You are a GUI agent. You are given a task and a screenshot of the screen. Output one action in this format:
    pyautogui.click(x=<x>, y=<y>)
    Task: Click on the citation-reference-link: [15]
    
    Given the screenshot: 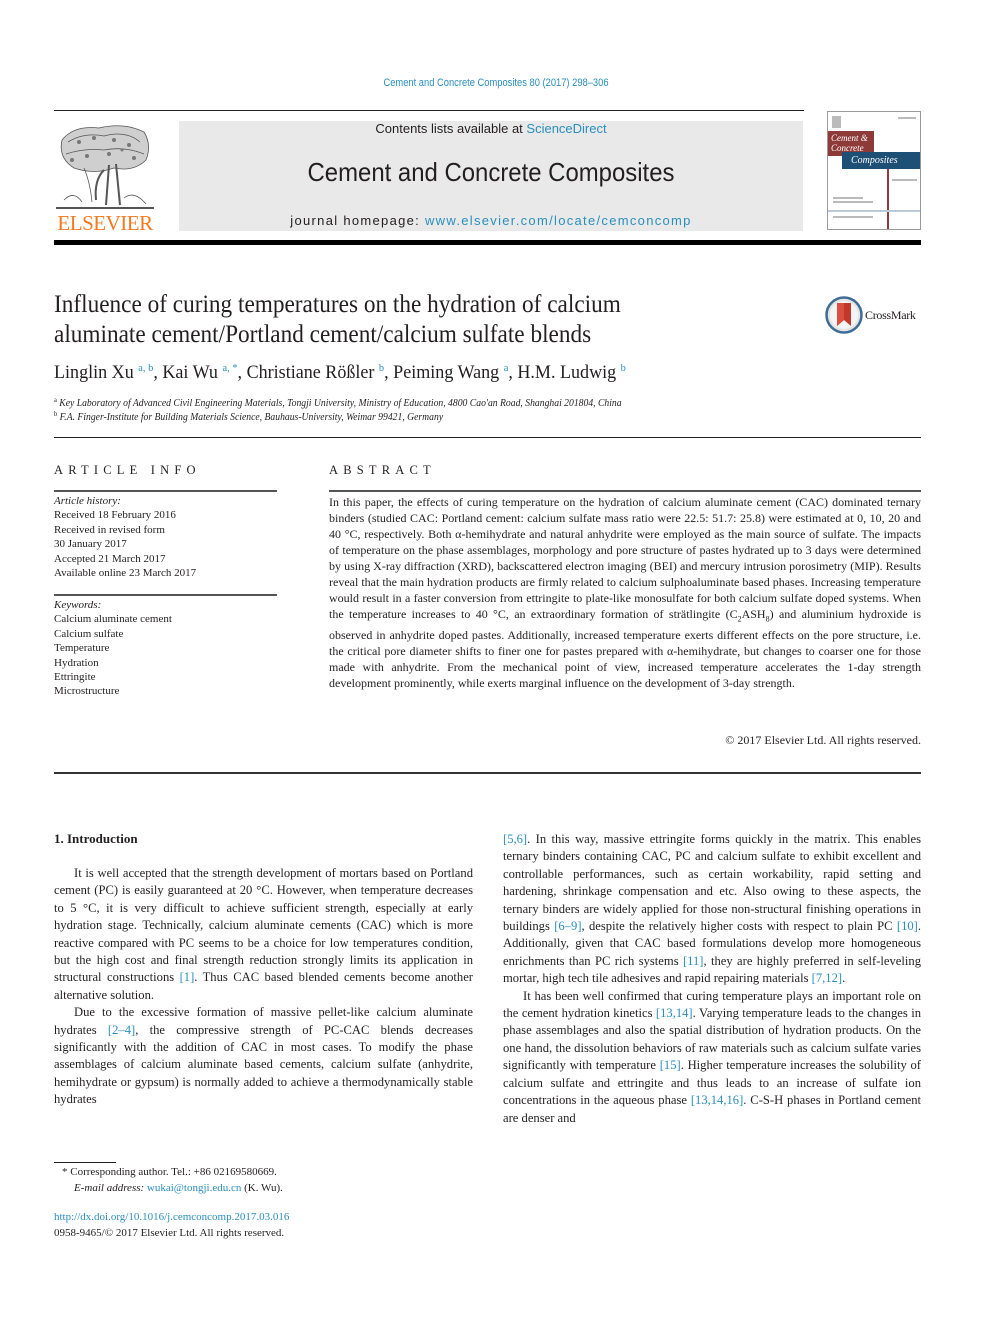 What is the action you would take?
    pyautogui.click(x=670, y=1065)
    